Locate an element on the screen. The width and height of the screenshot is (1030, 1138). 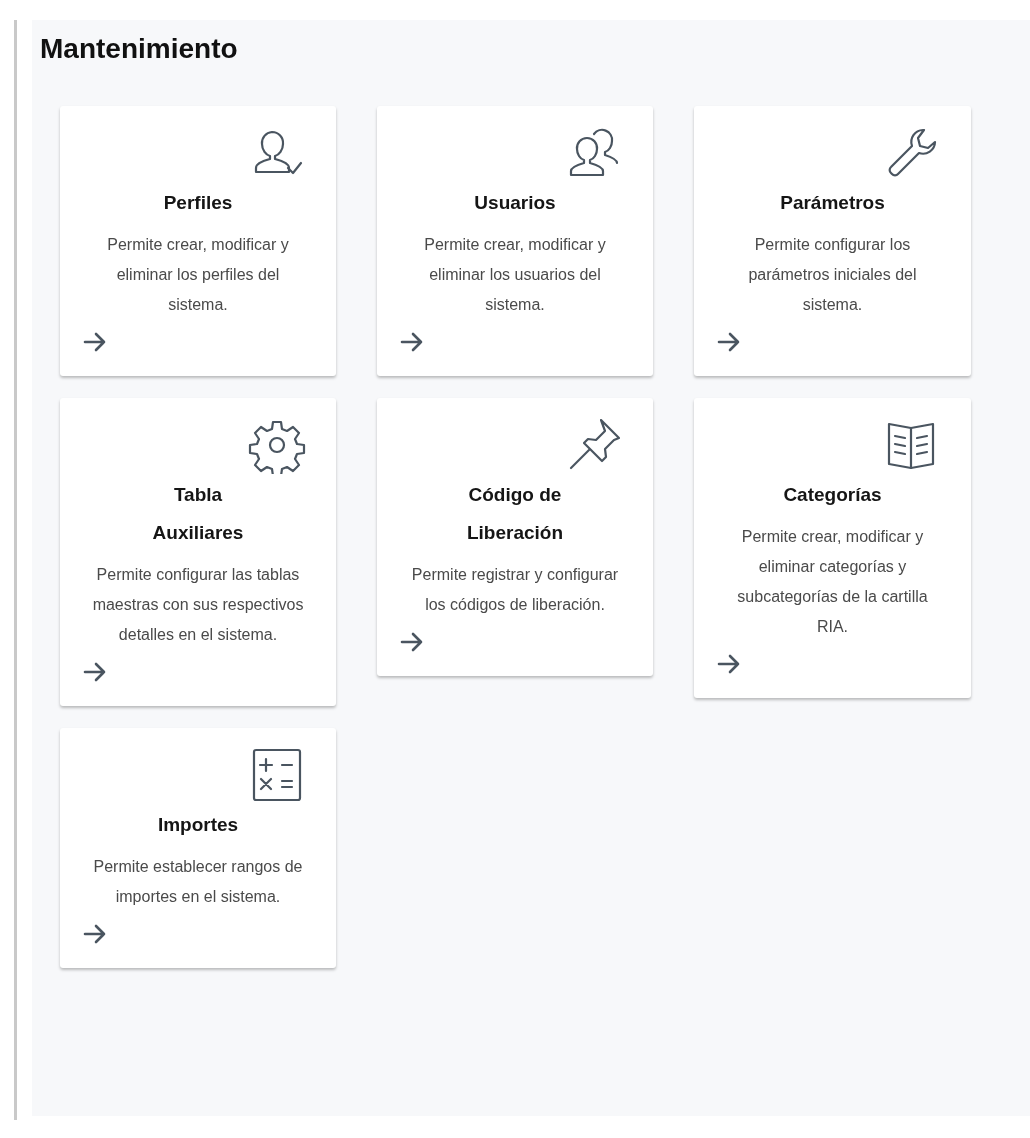
module-card: Perfiles Permite crear, modificar y eliminar los perfiles del sistema. is located at coordinates (198, 240).